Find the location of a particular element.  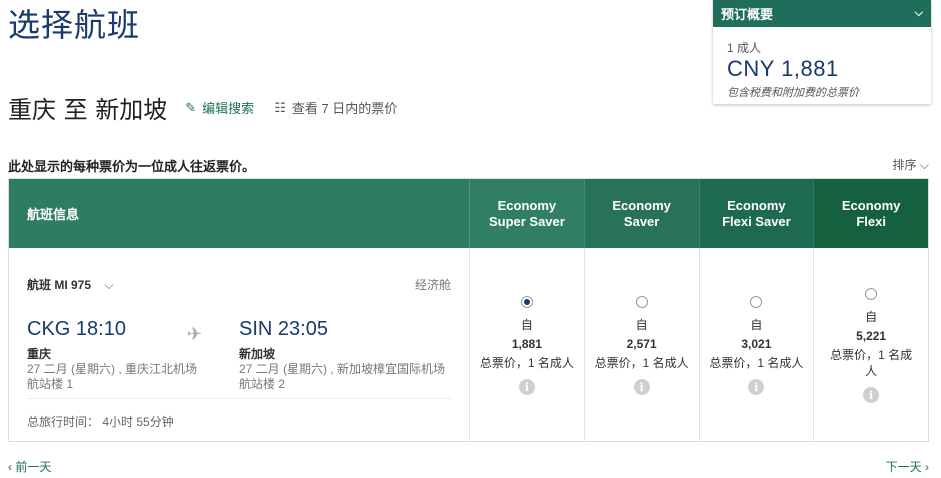

next-day-link: 下一天 › is located at coordinates (907, 466).